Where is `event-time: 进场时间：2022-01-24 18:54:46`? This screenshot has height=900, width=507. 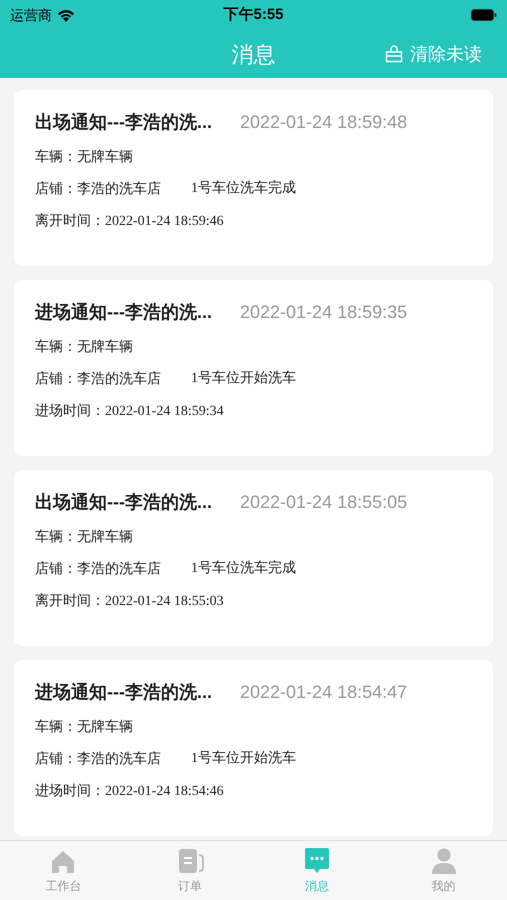 event-time: 进场时间：2022-01-24 18:54:46 is located at coordinates (130, 791).